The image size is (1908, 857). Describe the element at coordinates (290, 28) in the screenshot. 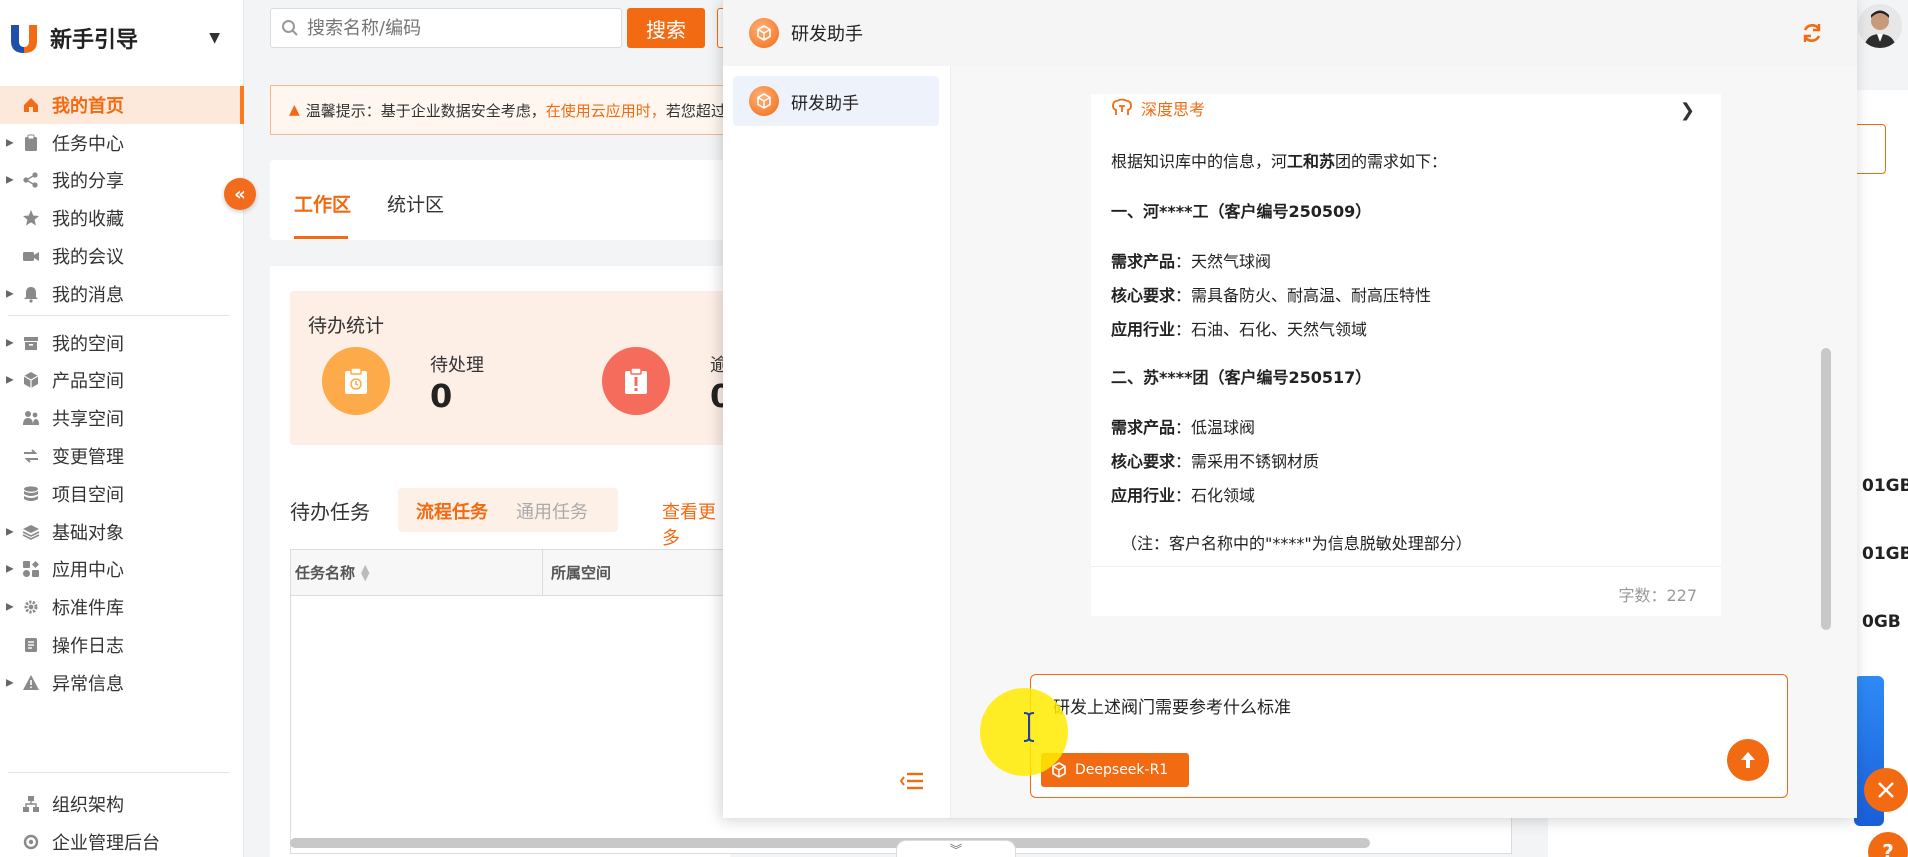

I see `search-icon` at that location.